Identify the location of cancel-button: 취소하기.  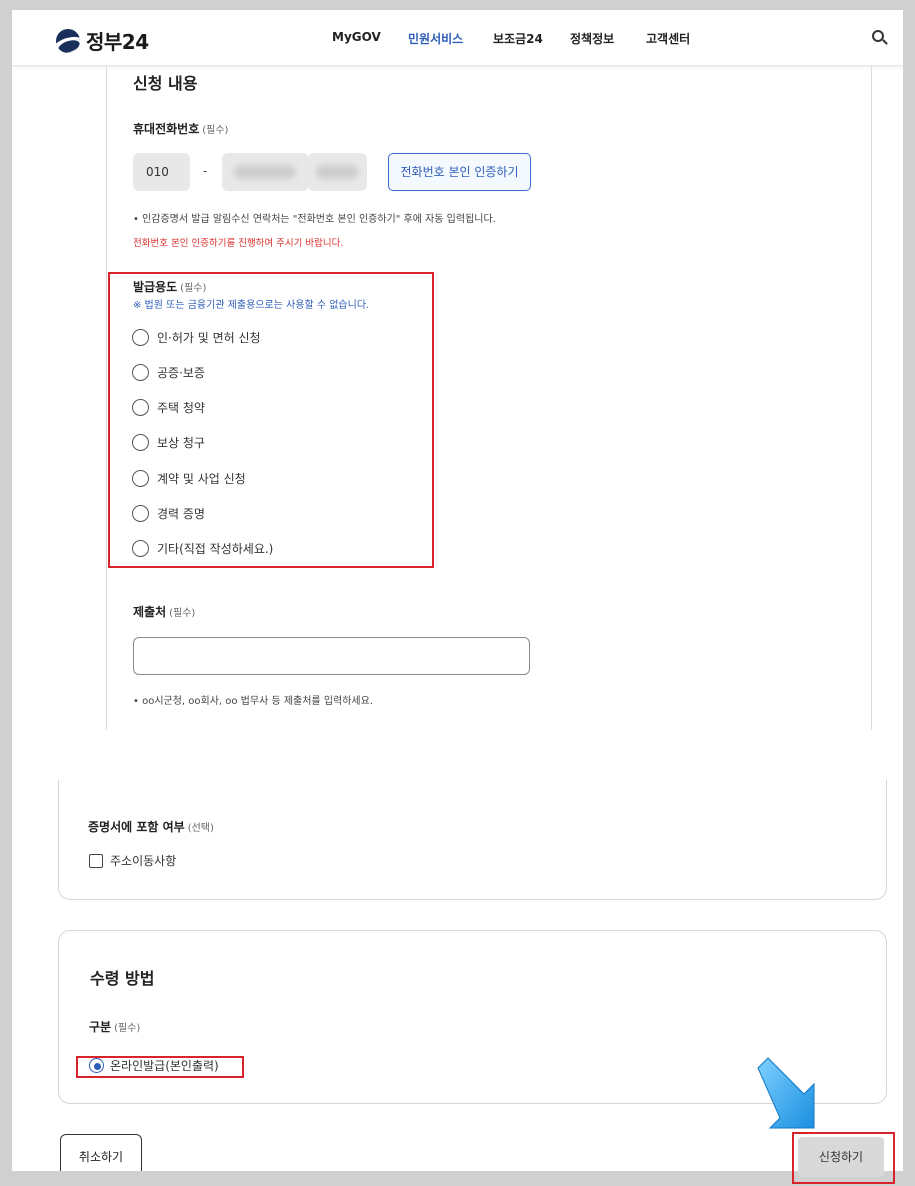
(101, 1152).